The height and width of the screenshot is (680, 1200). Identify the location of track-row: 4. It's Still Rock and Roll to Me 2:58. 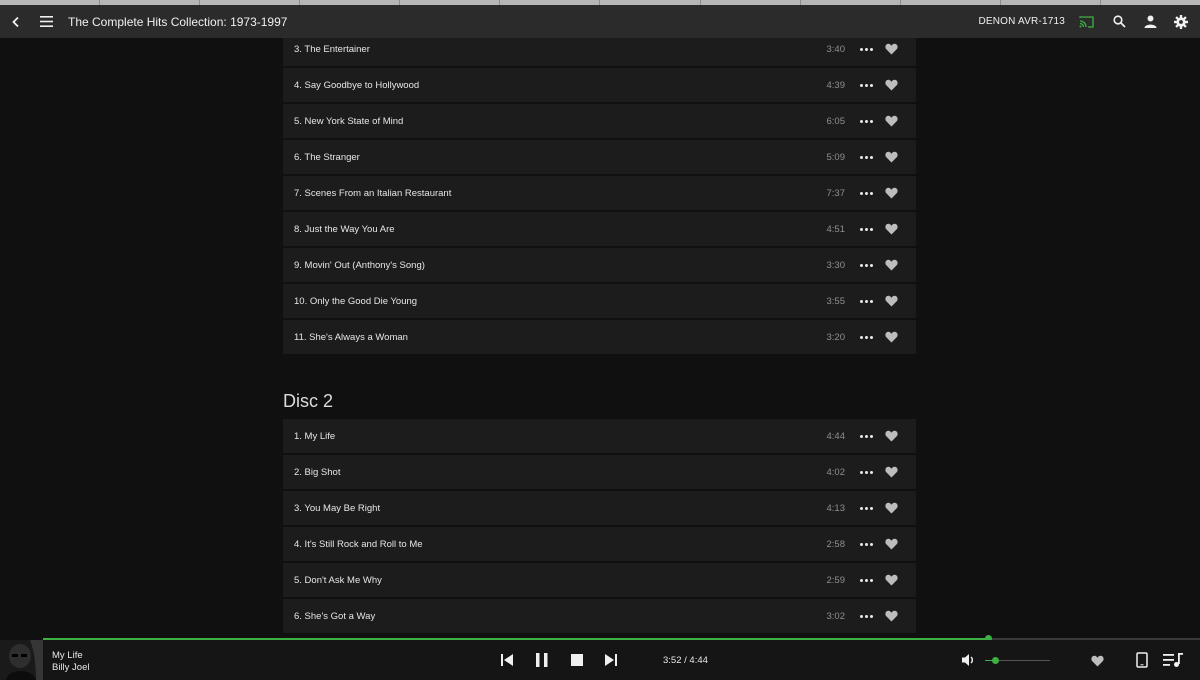
(599, 544).